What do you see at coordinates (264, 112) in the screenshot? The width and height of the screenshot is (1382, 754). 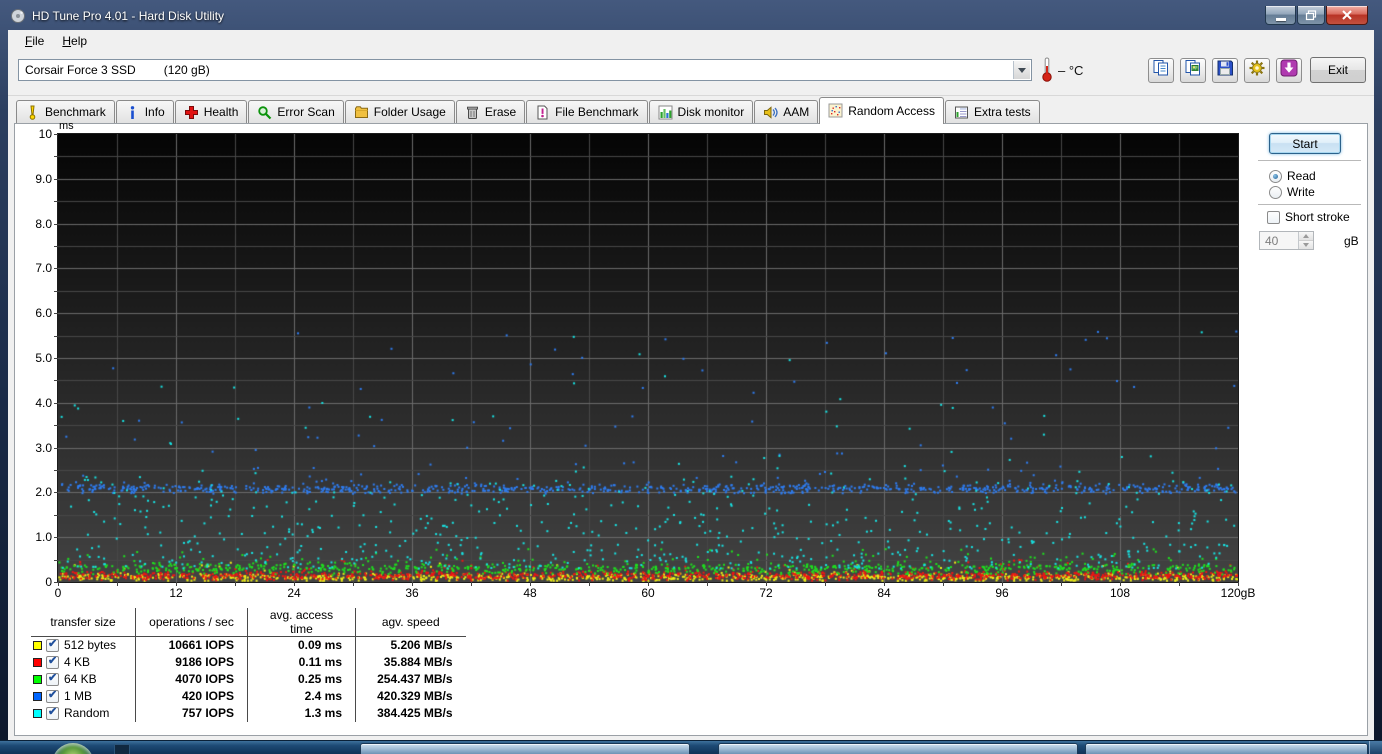 I see `error-scan-icon` at bounding box center [264, 112].